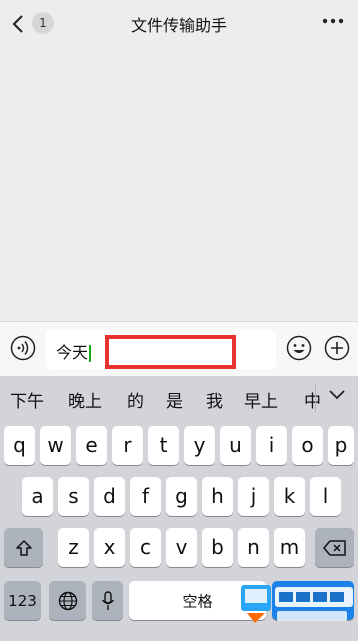 The image size is (358, 641). What do you see at coordinates (261, 399) in the screenshot?
I see `candidate-word: 早上` at bounding box center [261, 399].